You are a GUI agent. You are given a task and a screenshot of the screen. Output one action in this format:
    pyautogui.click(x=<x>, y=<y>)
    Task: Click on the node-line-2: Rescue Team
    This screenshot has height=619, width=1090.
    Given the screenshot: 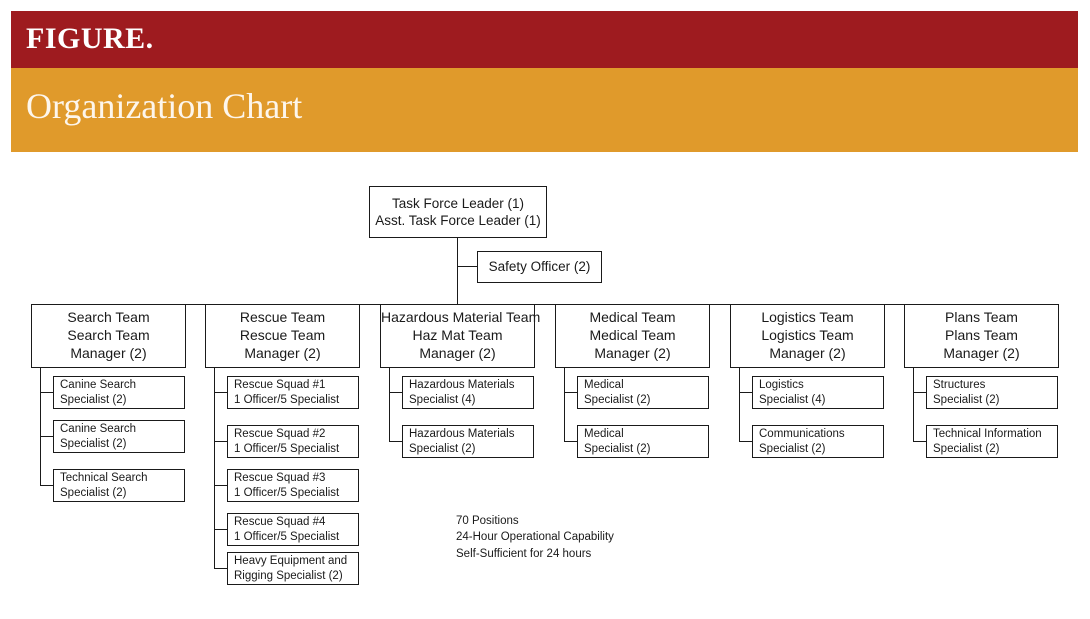 What is the action you would take?
    pyautogui.click(x=282, y=335)
    